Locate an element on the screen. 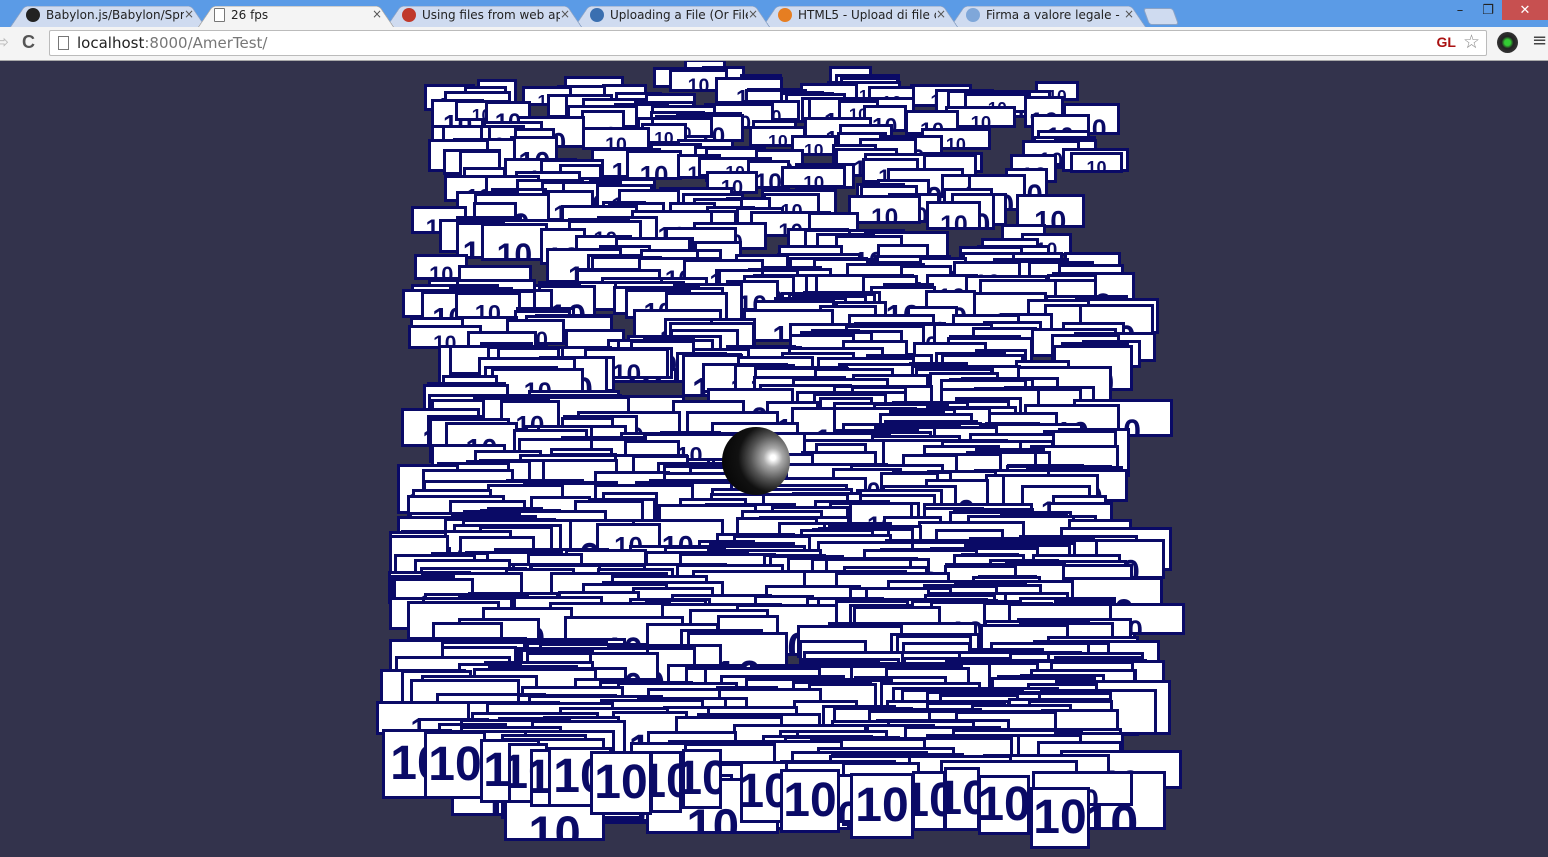 The image size is (1548, 857). tab-2: Using files from web appli× is located at coordinates (484, 15).